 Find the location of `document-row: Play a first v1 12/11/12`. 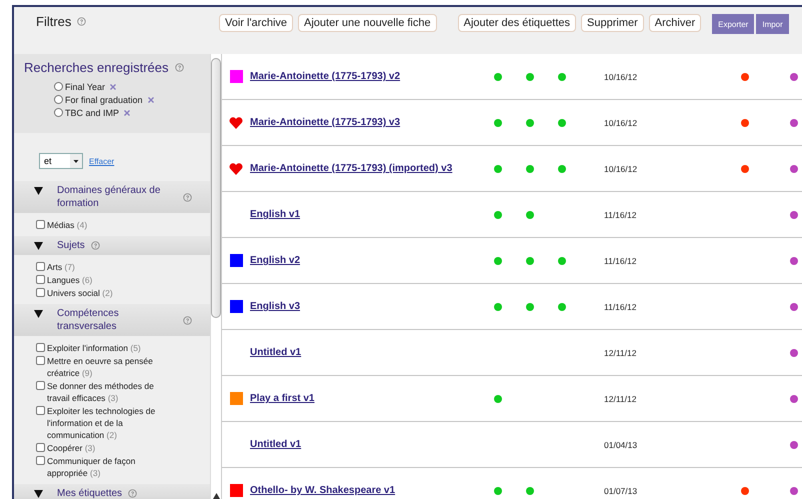

document-row: Play a first v1 12/11/12 is located at coordinates (512, 399).